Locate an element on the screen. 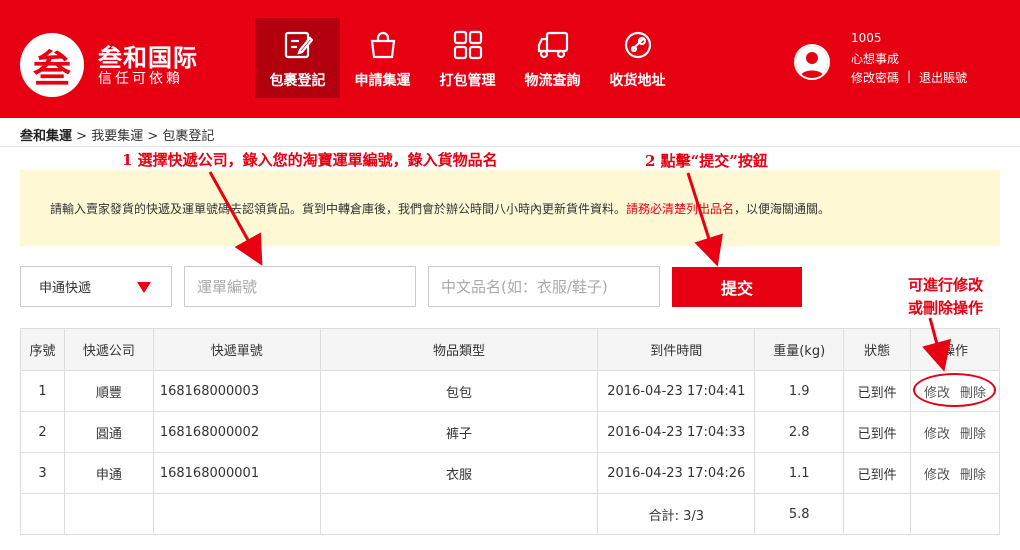 Image resolution: width=1020 pixels, height=550 pixels. nav-label: 申請集運 is located at coordinates (382, 81).